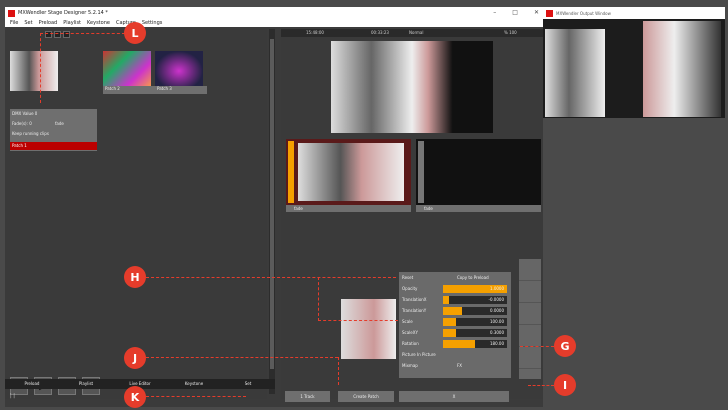  Describe the element at coordinates (583, 13) in the screenshot. I see `output-title: MXWendler Output Window` at that location.